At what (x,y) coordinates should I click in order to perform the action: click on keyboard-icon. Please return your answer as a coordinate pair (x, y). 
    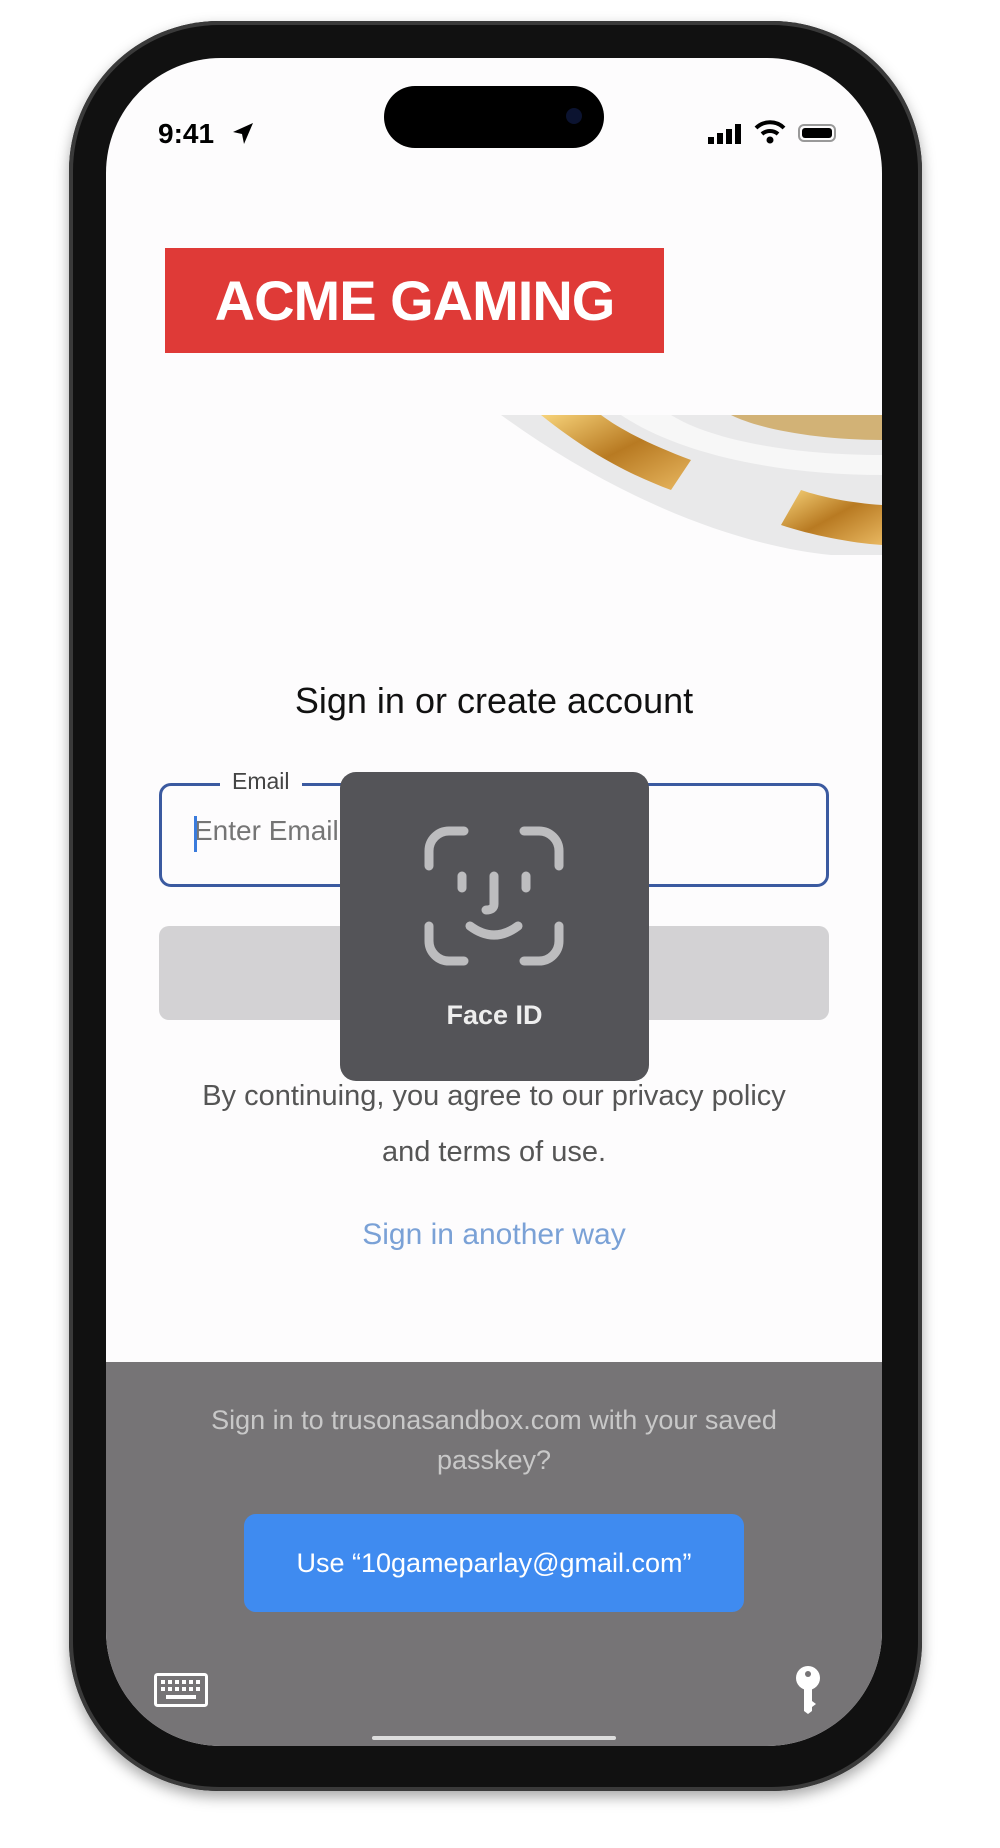
    Looking at the image, I should click on (181, 1690).